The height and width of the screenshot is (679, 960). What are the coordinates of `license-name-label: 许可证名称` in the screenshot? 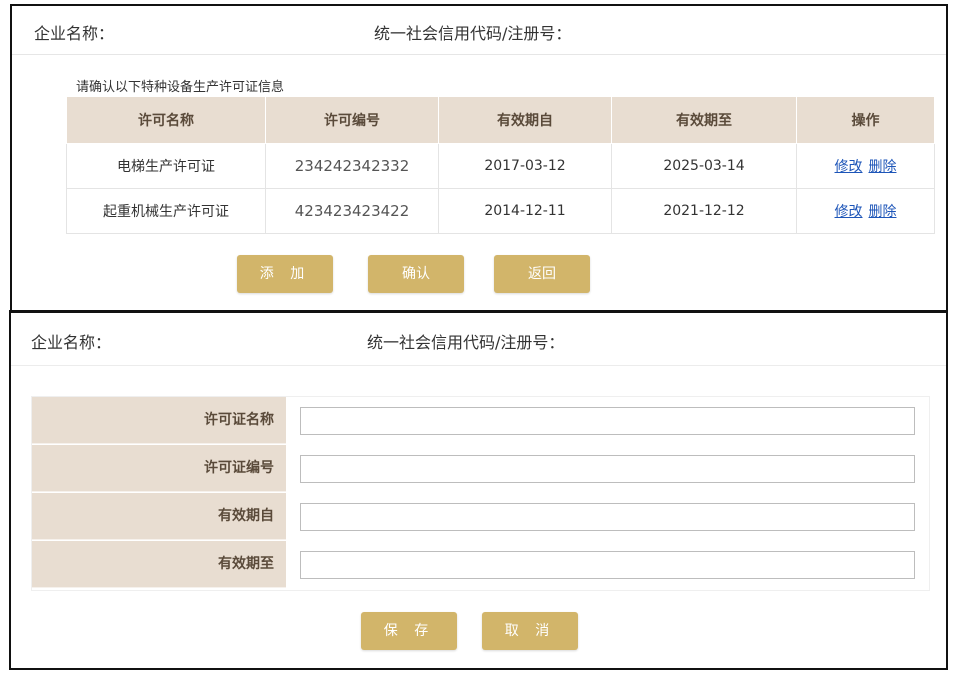 It's located at (159, 420).